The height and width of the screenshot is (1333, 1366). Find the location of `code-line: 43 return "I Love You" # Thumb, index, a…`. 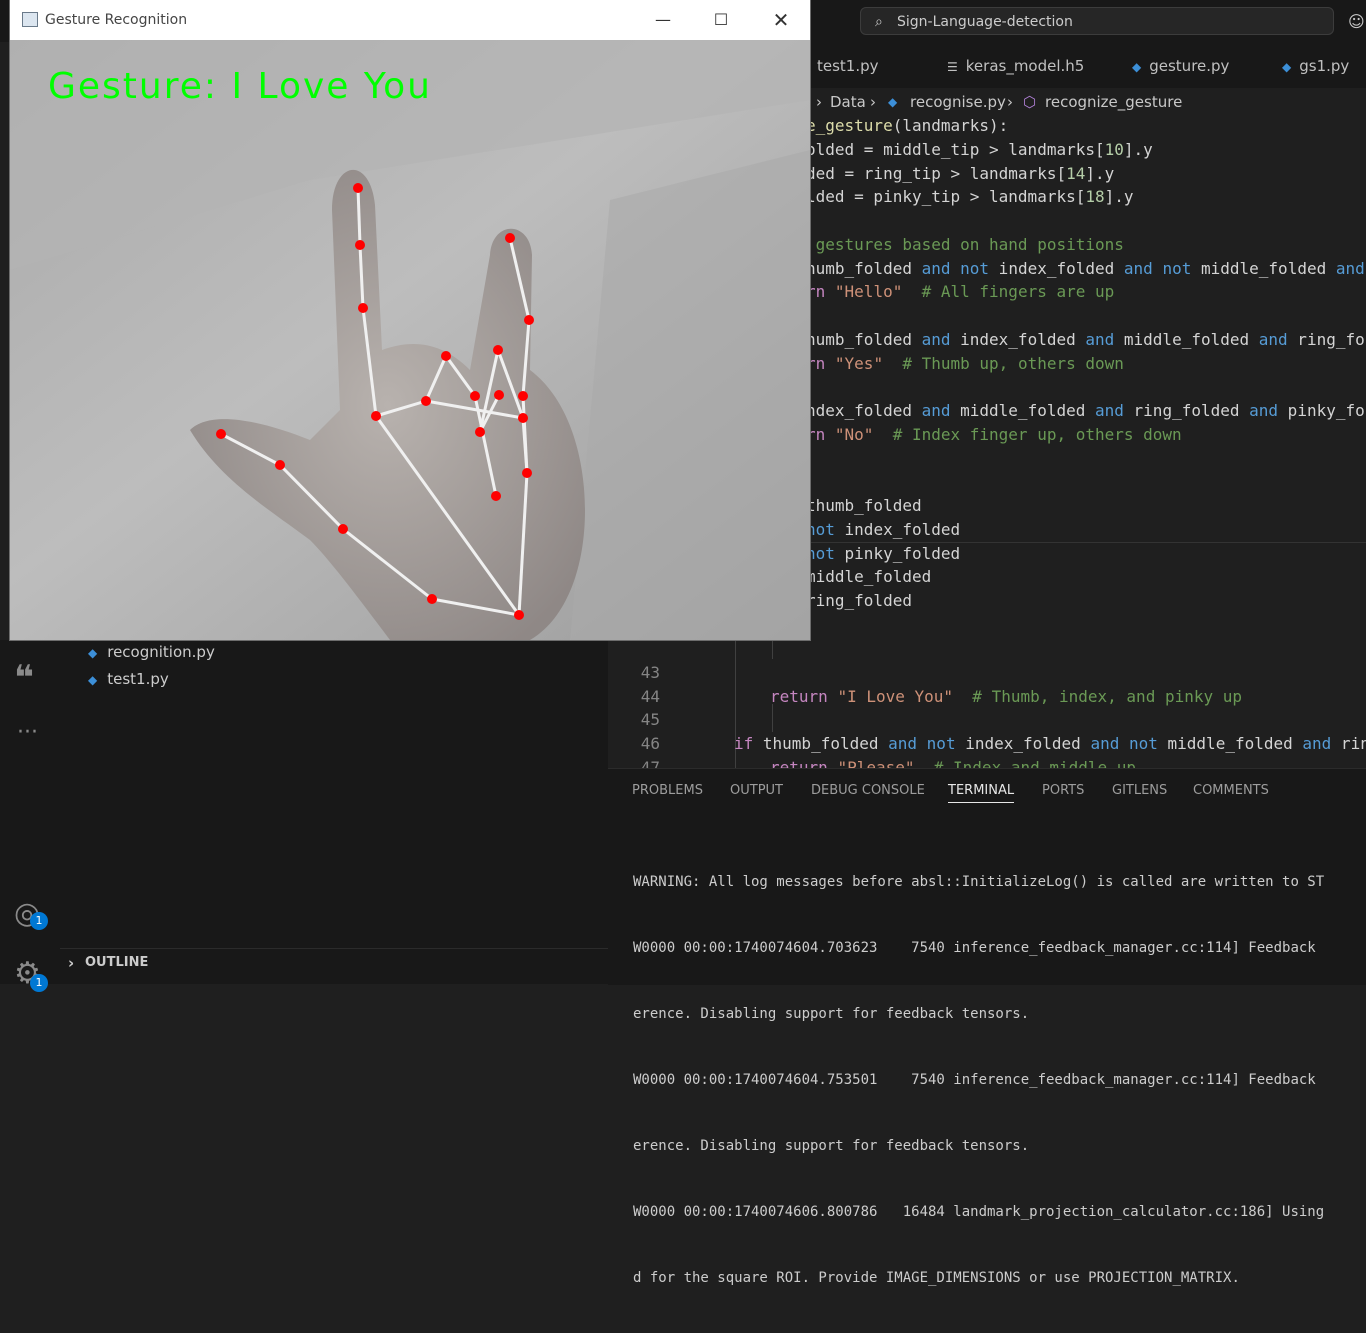

code-line: 43 return "I Love You" # Thumb, index, a… is located at coordinates (987, 671).